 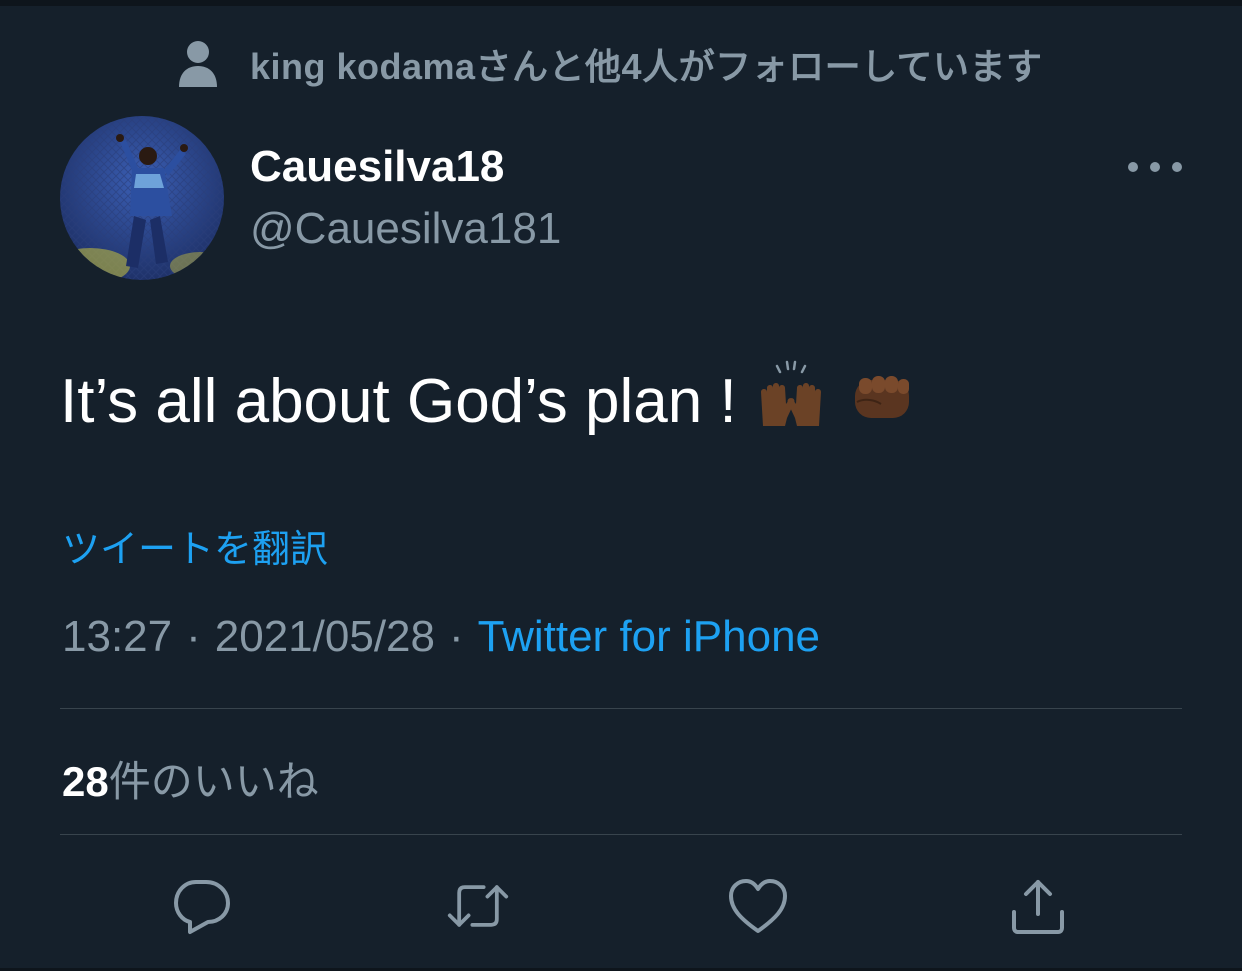 I want to click on social-context: king kodamaさんと他4人がフォローしています, so click(x=609, y=64).